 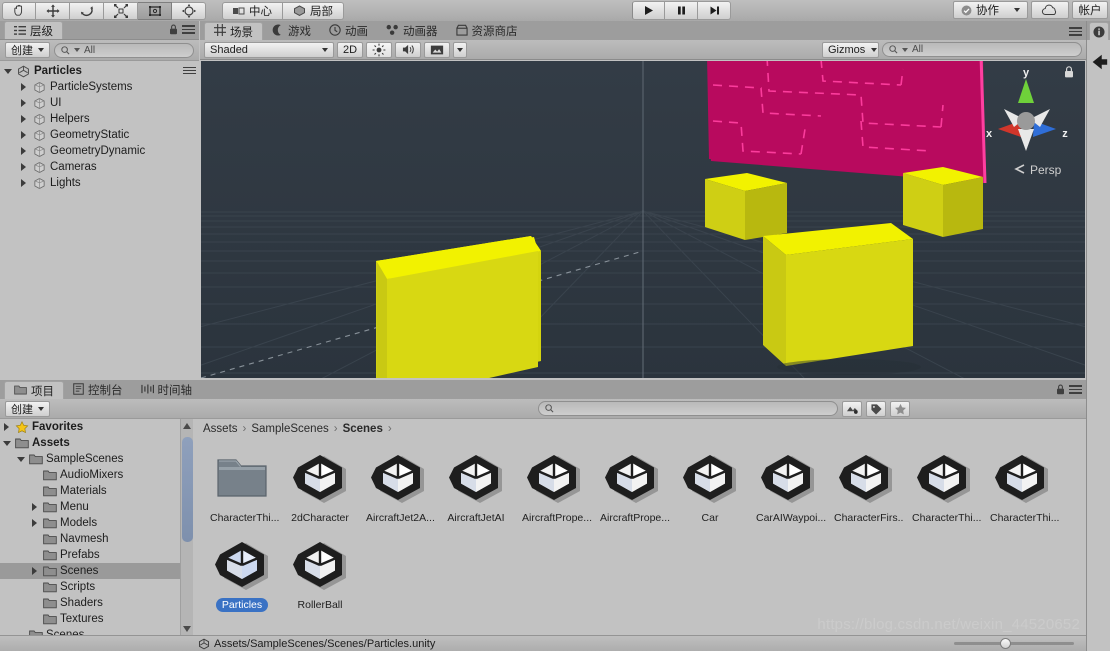 I want to click on toggle-2d-button: 2D, so click(x=350, y=49).